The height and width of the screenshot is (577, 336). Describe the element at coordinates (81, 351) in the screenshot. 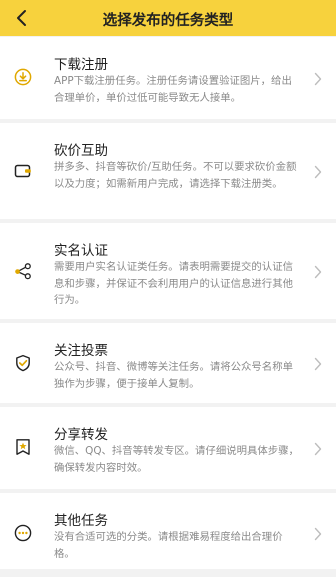

I see `task-type-title: 关注投票` at that location.